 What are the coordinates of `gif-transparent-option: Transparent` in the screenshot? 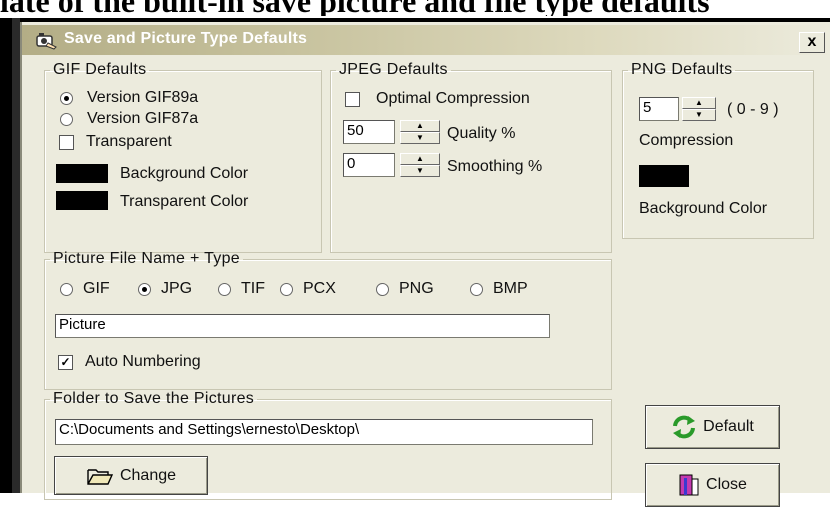 It's located at (115, 142).